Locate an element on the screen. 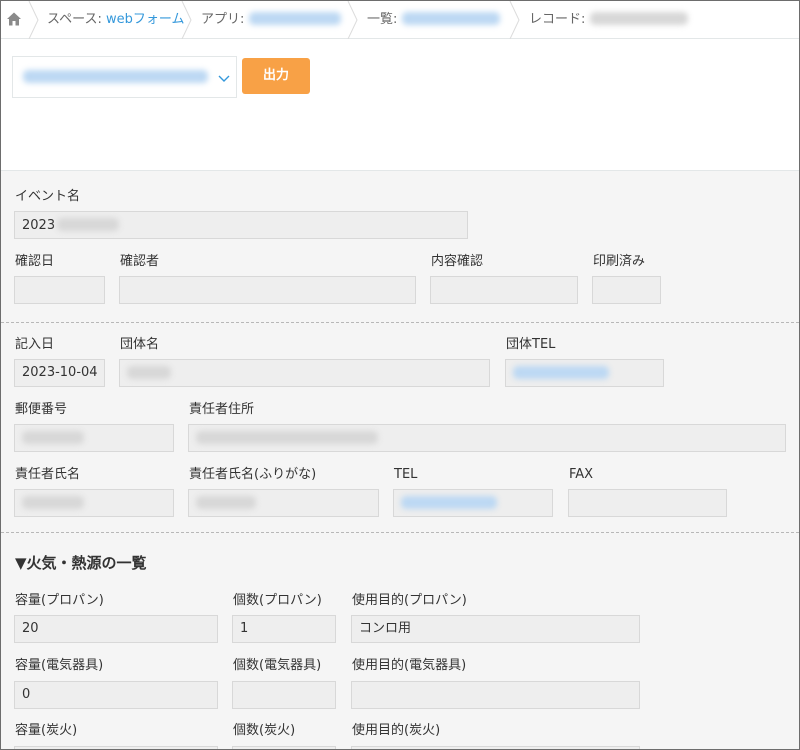 The height and width of the screenshot is (750, 800). charcoal-purpose-field is located at coordinates (495, 747).